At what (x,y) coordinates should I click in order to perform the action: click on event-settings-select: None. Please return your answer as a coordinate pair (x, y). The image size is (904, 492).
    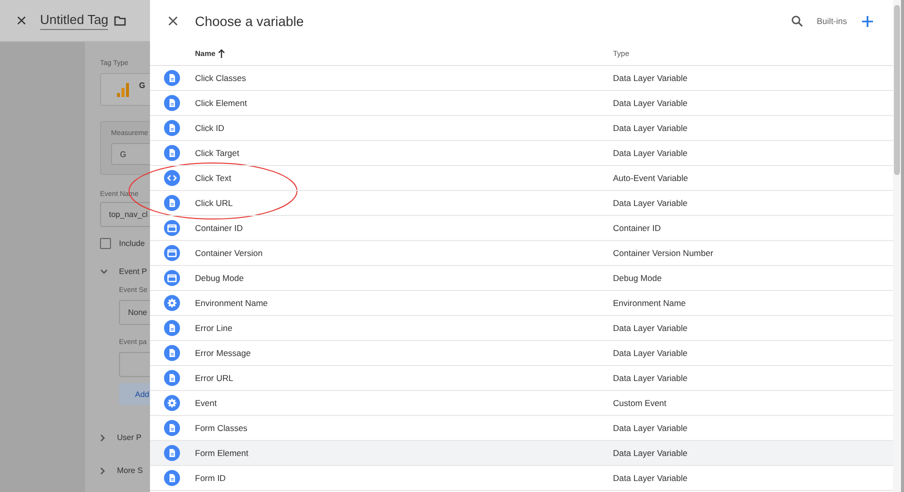
    Looking at the image, I should click on (134, 312).